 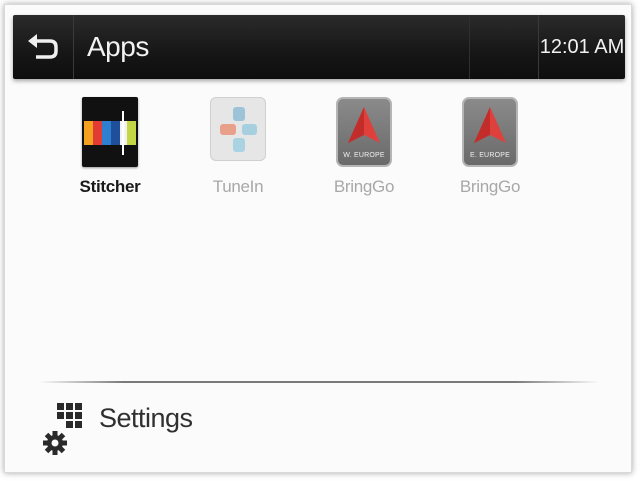 I want to click on back-arrow-icon, so click(x=43, y=46).